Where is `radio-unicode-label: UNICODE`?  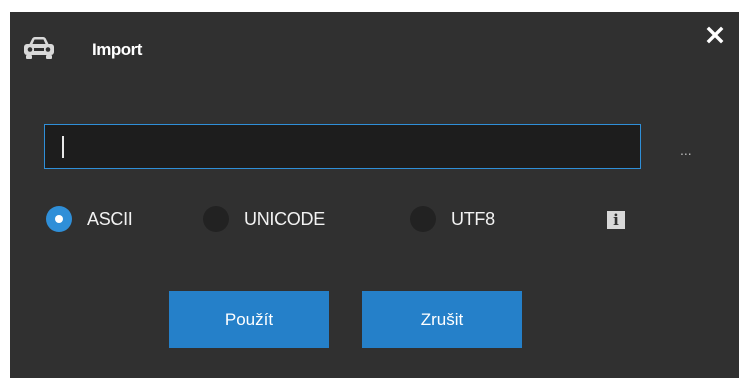 radio-unicode-label: UNICODE is located at coordinates (284, 218).